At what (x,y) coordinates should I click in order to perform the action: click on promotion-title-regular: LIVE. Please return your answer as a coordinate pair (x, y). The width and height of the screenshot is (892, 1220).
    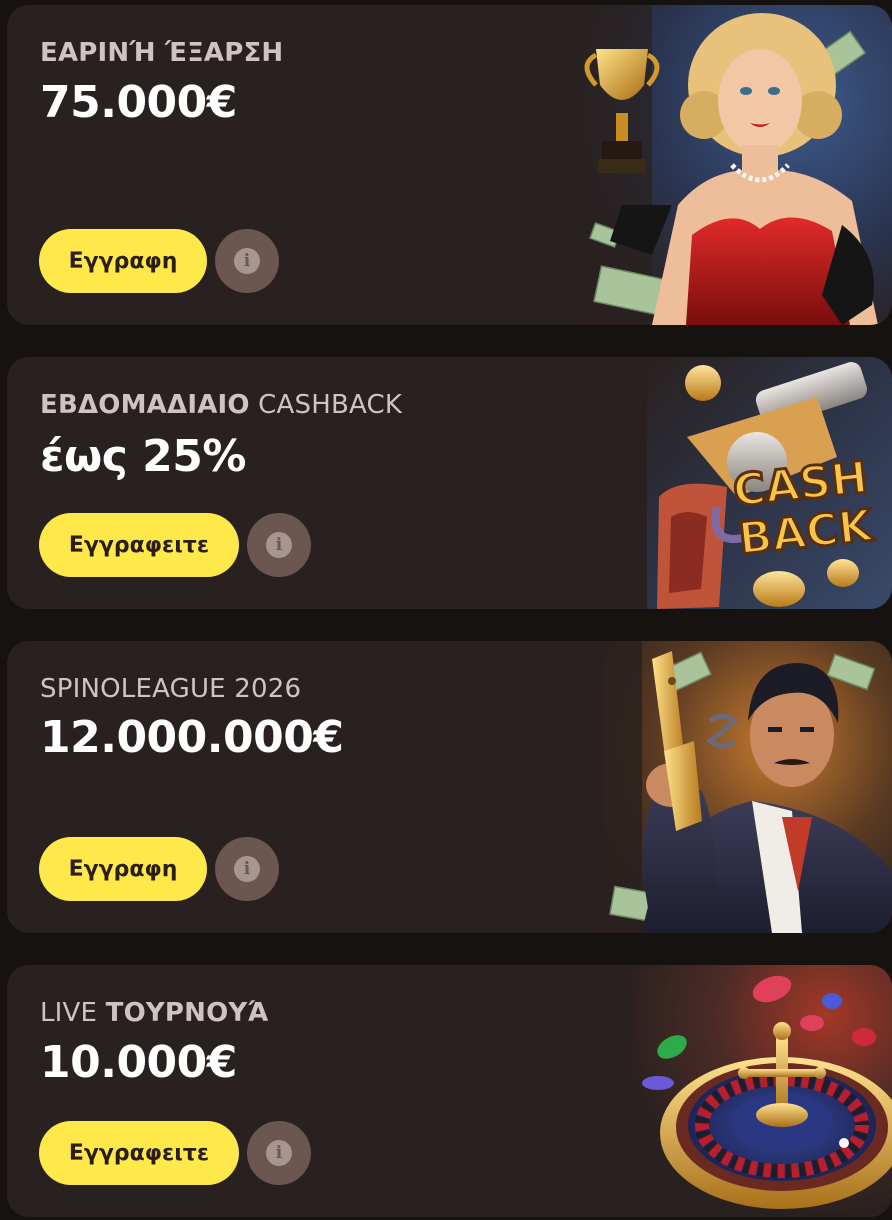
    Looking at the image, I should click on (73, 1013).